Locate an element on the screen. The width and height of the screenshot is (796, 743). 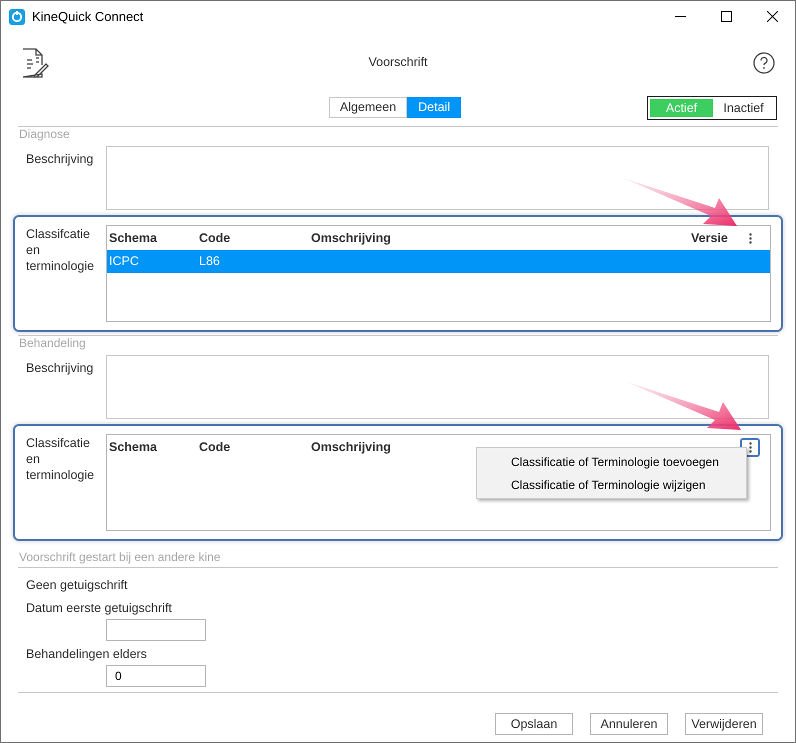
field-label: Behandelingen elders is located at coordinates (87, 654).